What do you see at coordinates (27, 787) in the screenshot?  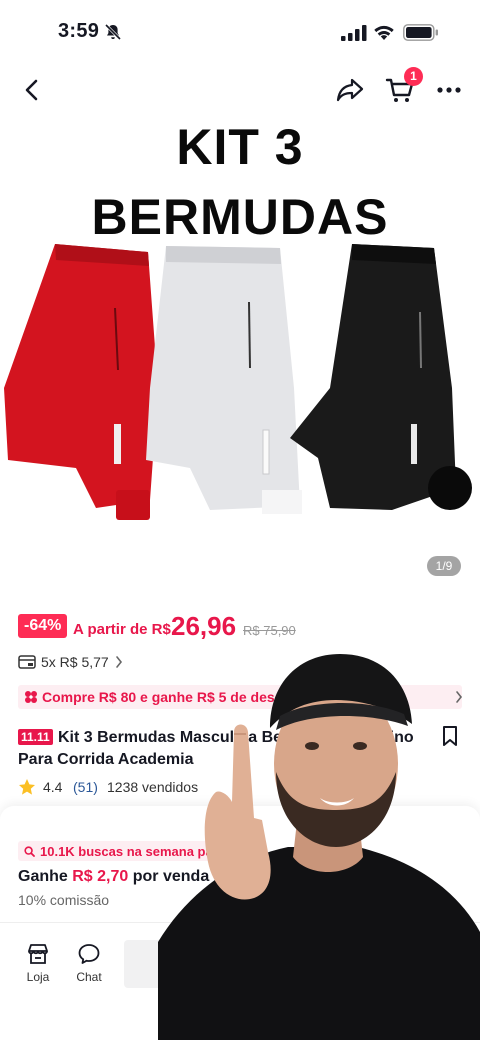 I see `star-icon` at bounding box center [27, 787].